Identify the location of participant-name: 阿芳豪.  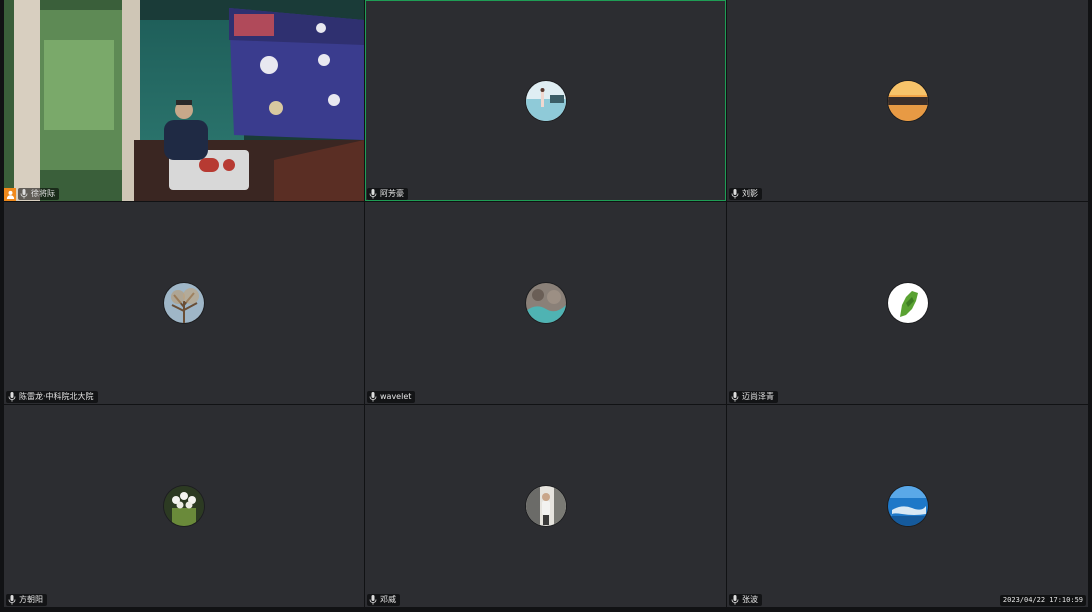
(392, 193).